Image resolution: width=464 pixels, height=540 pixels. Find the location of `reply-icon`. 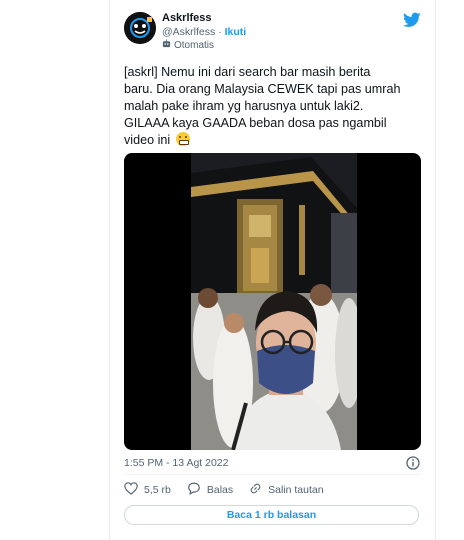

reply-icon is located at coordinates (194, 490).